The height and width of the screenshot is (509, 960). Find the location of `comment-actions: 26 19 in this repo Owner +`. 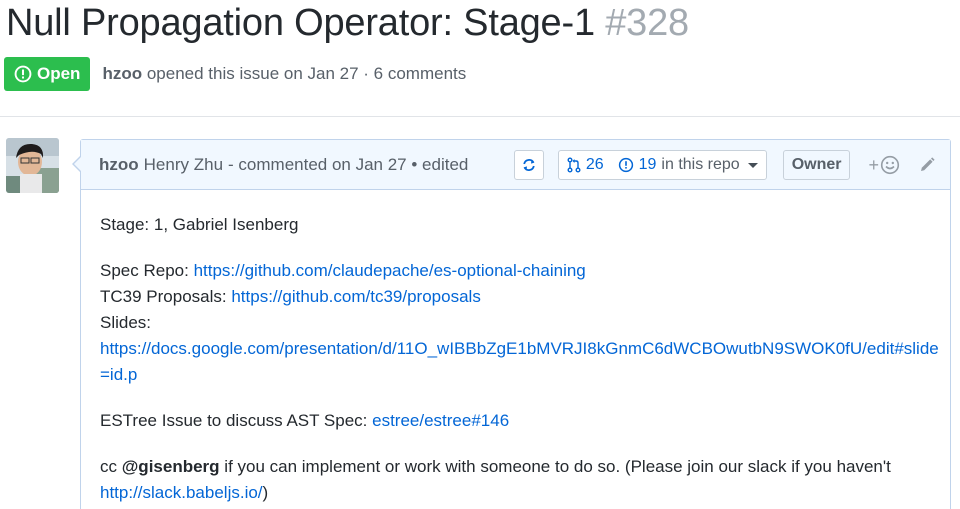

comment-actions: 26 19 in this repo Owner + is located at coordinates (724, 165).